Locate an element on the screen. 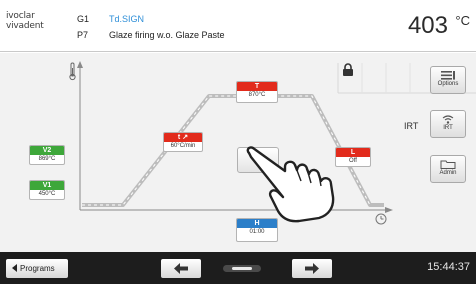  y-axis-arrow is located at coordinates (80, 64).